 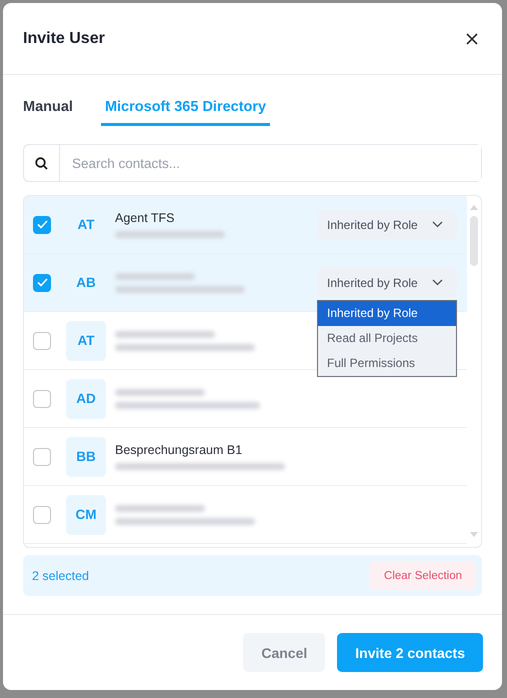 What do you see at coordinates (86, 398) in the screenshot?
I see `avatar-initials: AD` at bounding box center [86, 398].